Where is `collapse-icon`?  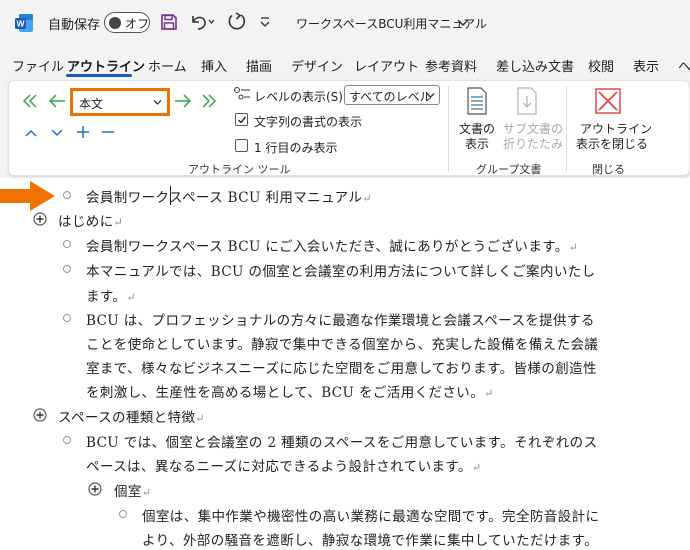 collapse-icon is located at coordinates (108, 132).